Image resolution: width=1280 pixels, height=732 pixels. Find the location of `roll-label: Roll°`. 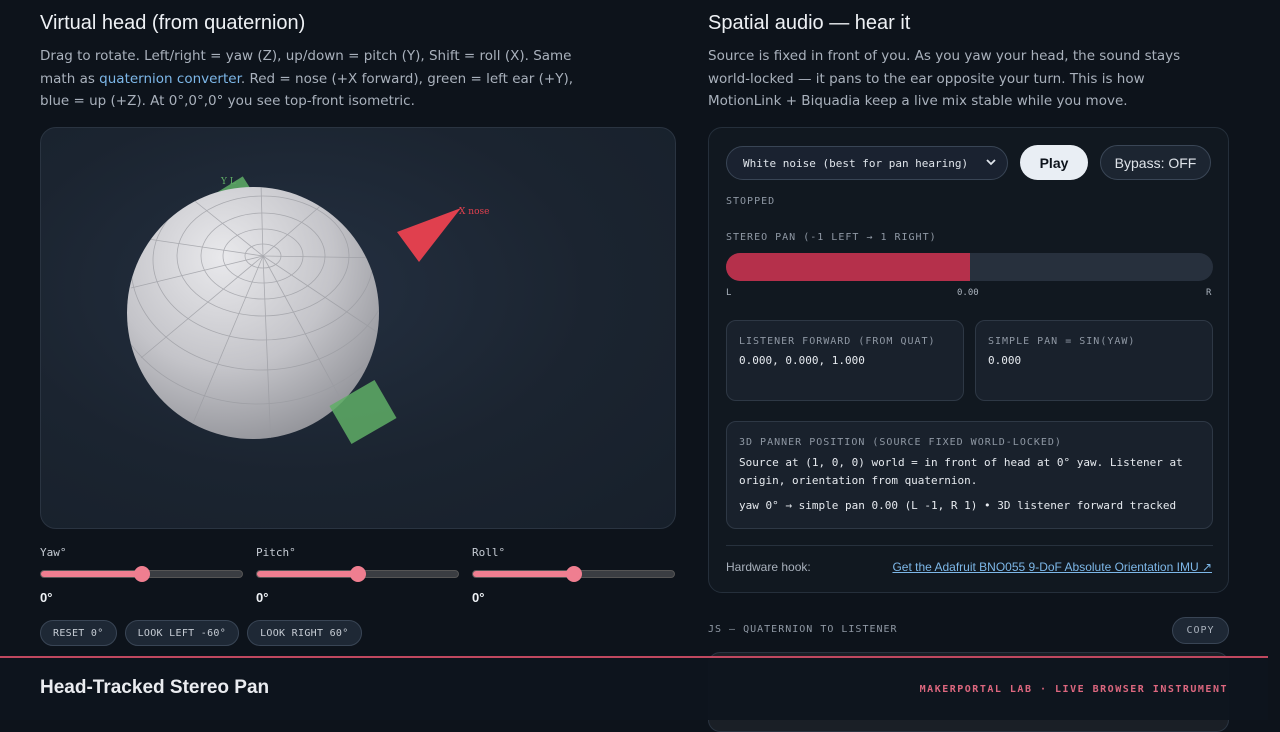

roll-label: Roll° is located at coordinates (489, 552).